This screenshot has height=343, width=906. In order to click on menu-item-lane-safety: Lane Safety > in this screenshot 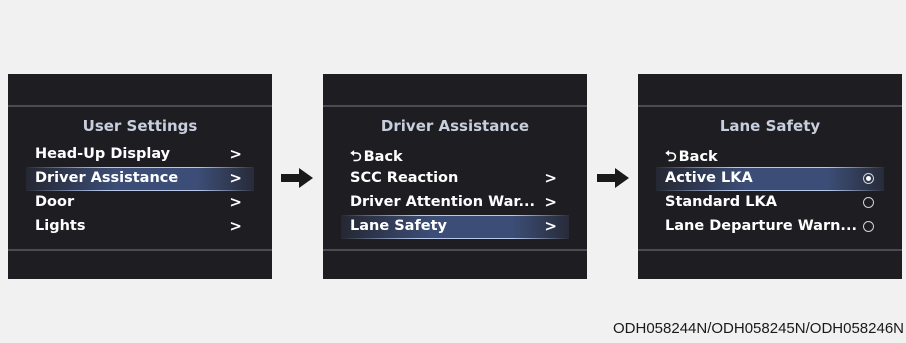, I will do `click(455, 227)`.